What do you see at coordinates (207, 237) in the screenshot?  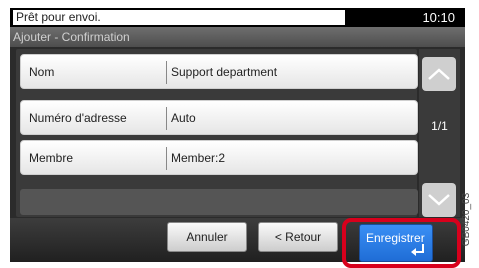 I see `cancel-button: Annuler` at bounding box center [207, 237].